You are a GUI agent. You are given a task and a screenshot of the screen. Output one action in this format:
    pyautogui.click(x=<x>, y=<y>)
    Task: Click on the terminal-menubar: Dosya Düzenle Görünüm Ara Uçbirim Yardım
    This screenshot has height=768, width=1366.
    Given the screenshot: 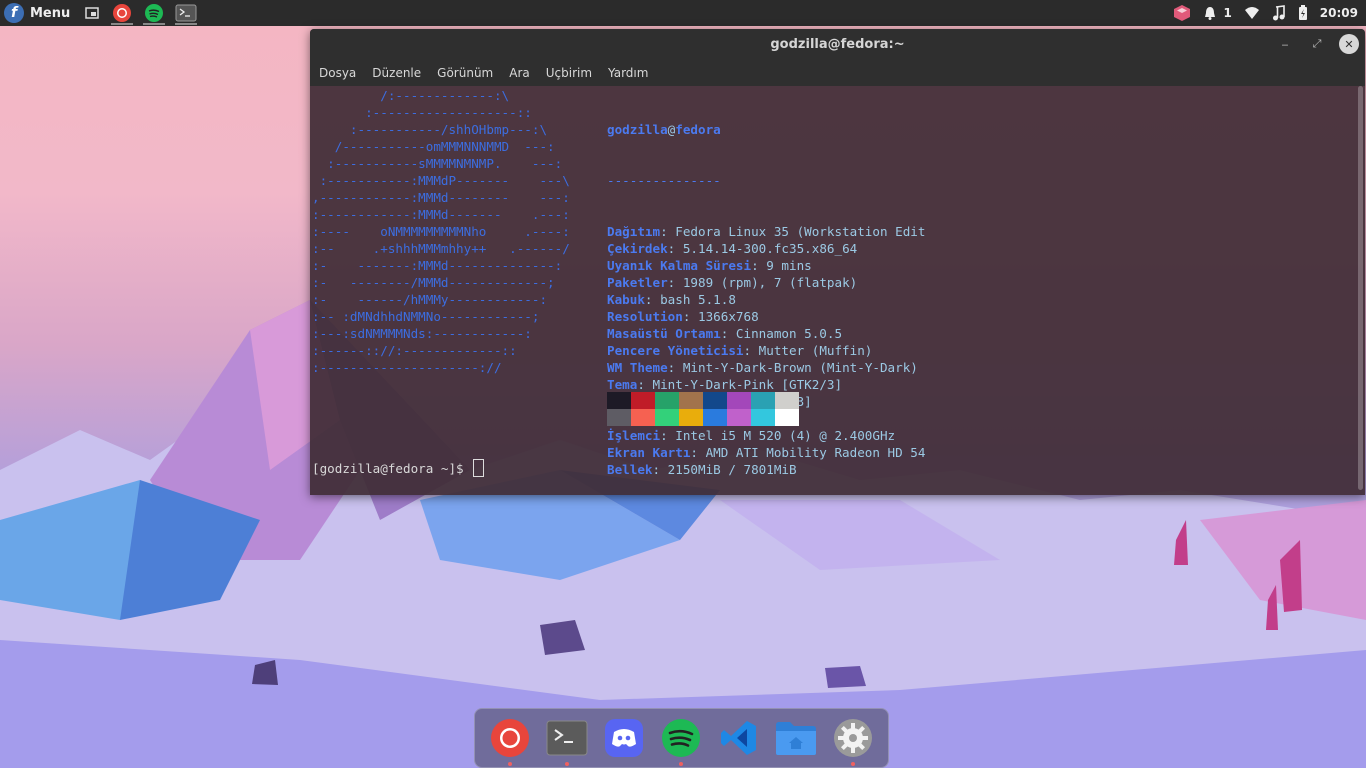 What is the action you would take?
    pyautogui.click(x=837, y=72)
    